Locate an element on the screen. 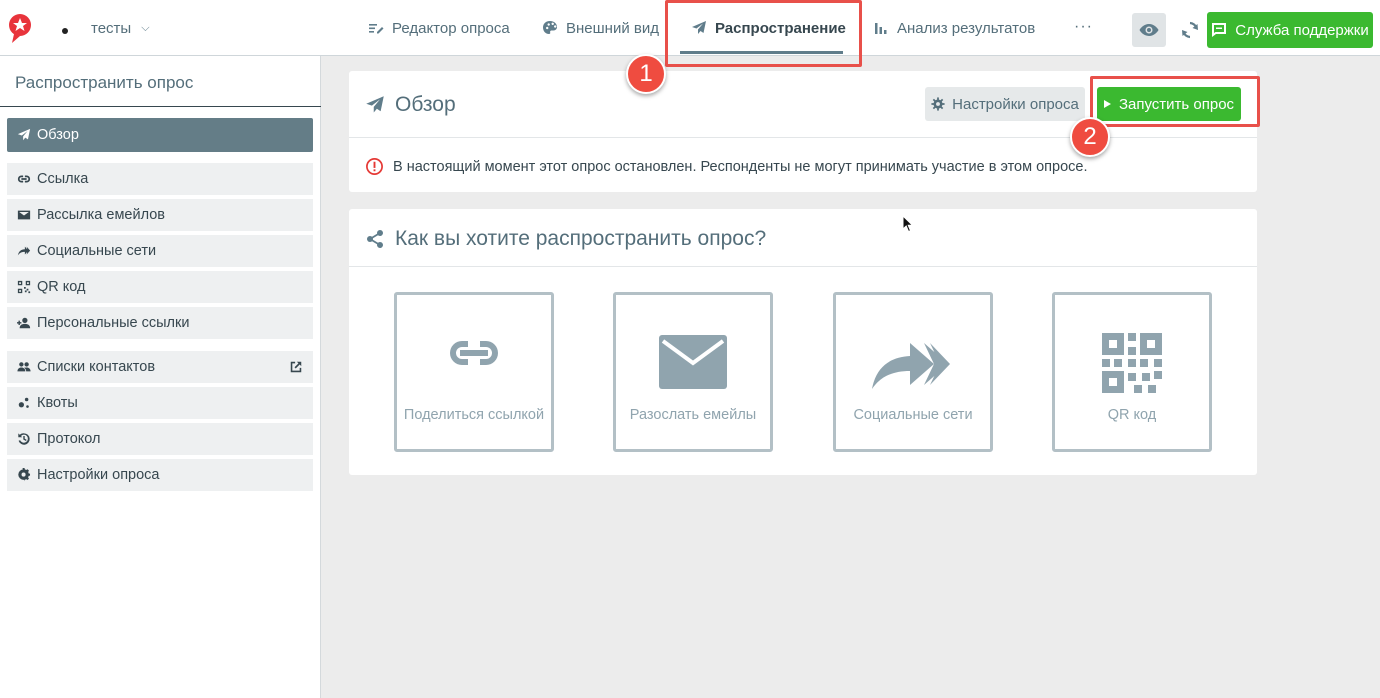 This screenshot has height=698, width=1380. sidebar-item-label: Обзор is located at coordinates (58, 135).